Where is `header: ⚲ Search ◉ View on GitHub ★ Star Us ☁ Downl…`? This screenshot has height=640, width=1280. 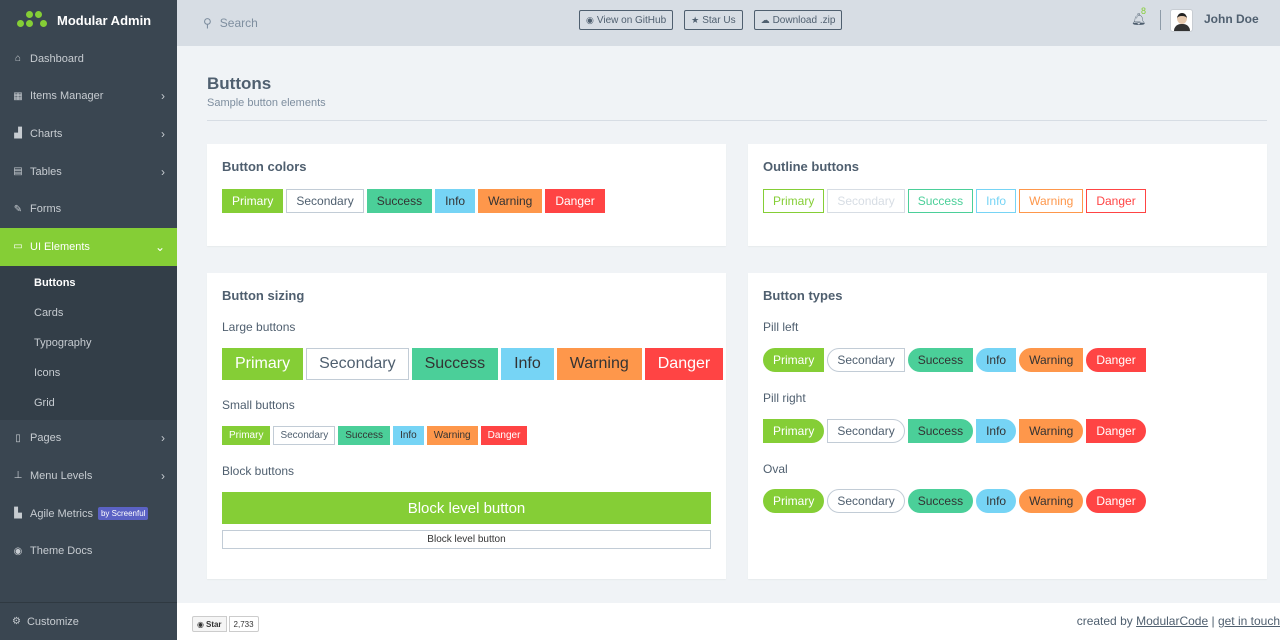 header: ⚲ Search ◉ View on GitHub ★ Star Us ☁ Downl… is located at coordinates (728, 23).